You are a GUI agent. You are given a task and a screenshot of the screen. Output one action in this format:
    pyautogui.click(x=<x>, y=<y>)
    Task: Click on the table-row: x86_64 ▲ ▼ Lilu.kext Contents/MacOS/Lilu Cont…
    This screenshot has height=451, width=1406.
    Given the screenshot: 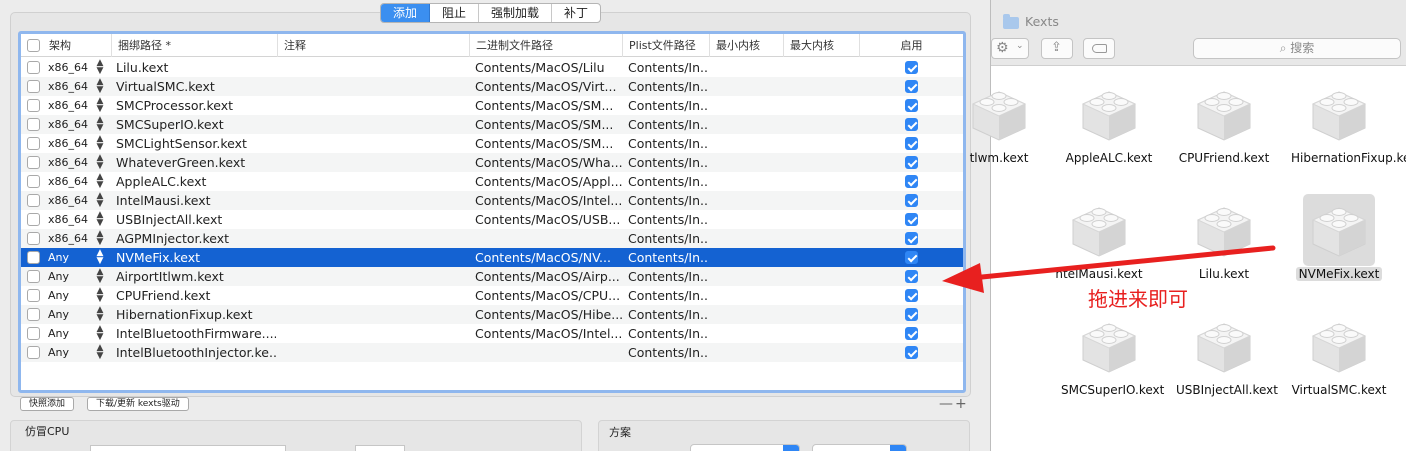 What is the action you would take?
    pyautogui.click(x=492, y=67)
    